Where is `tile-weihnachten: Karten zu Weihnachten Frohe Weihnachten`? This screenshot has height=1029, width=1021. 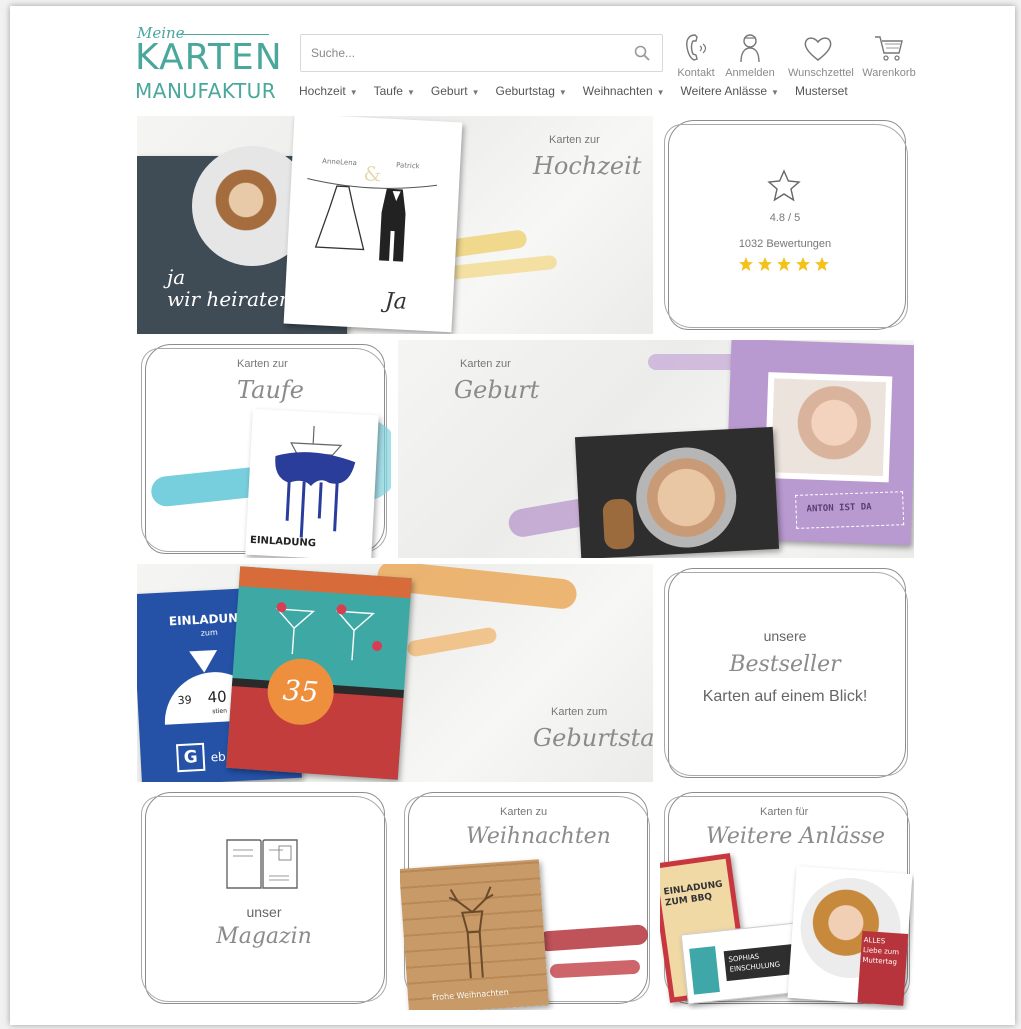 tile-weihnachten: Karten zu Weihnachten Frohe Weihnachten is located at coordinates (527, 899).